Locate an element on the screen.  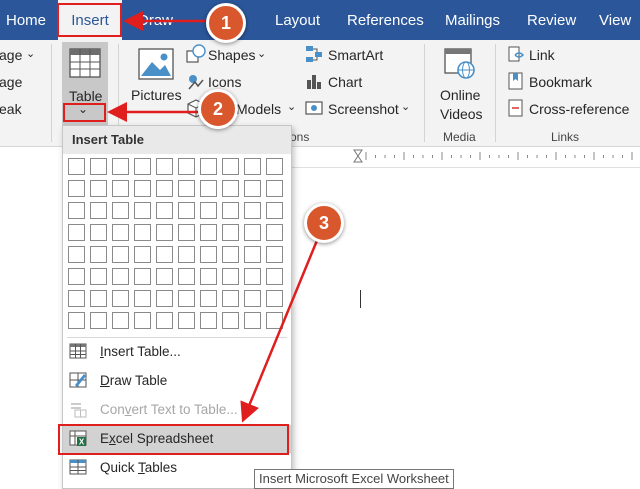
step-badge-1: 1 is located at coordinates (226, 23).